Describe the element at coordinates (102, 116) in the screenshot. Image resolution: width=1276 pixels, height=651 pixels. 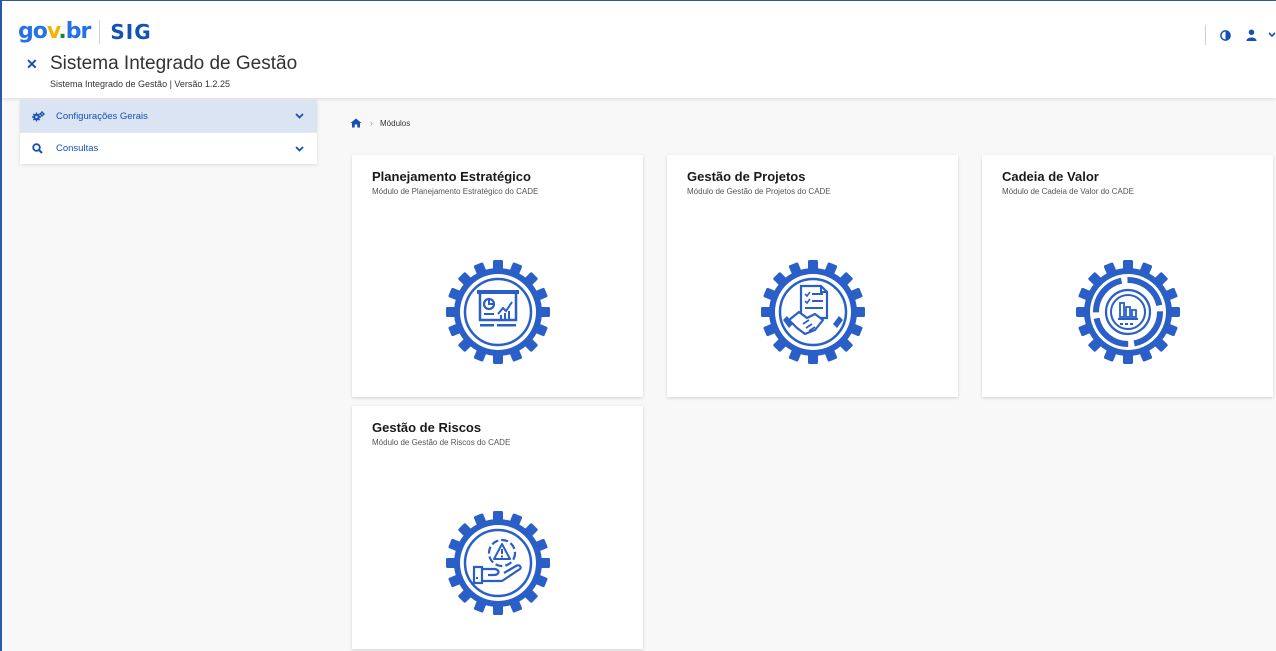
I see `sidebar-item-label: Configurações Gerais` at that location.